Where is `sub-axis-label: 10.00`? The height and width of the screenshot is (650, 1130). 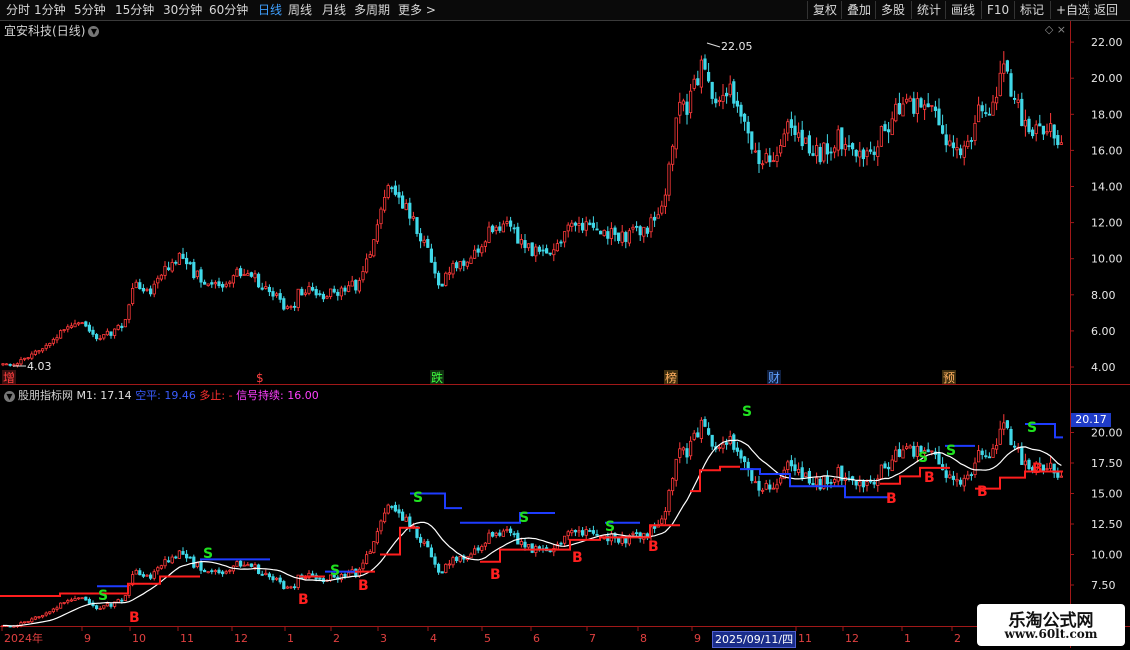
sub-axis-label: 10.00 is located at coordinates (1107, 555).